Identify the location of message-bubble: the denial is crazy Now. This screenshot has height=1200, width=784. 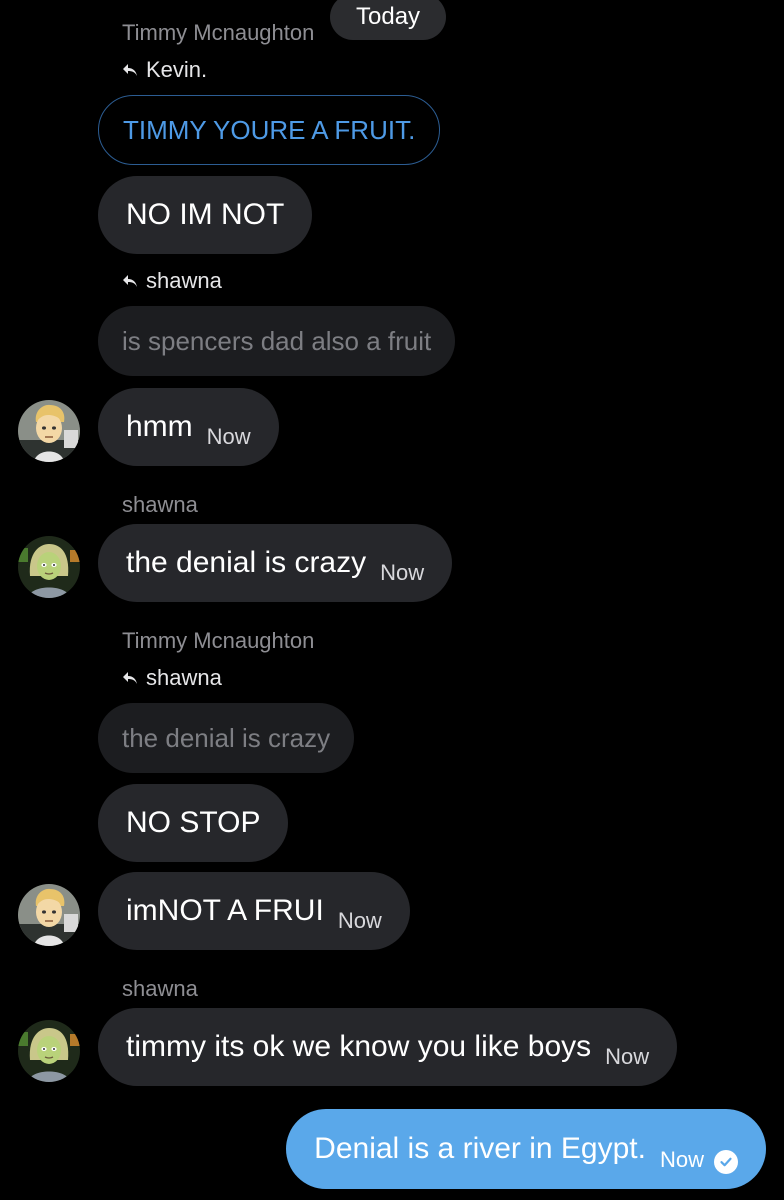
(275, 563).